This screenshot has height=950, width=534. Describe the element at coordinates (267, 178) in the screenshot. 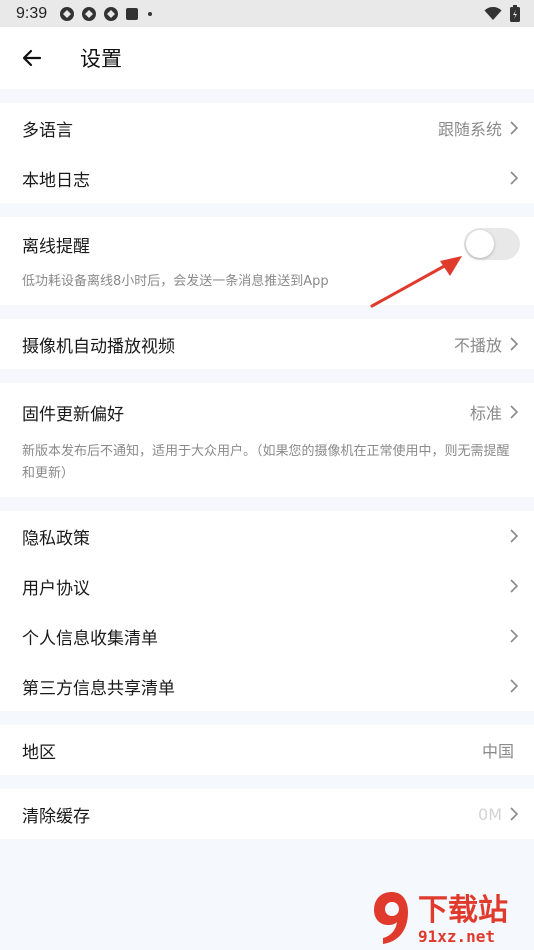

I see `local-log-row: 本地日志` at that location.